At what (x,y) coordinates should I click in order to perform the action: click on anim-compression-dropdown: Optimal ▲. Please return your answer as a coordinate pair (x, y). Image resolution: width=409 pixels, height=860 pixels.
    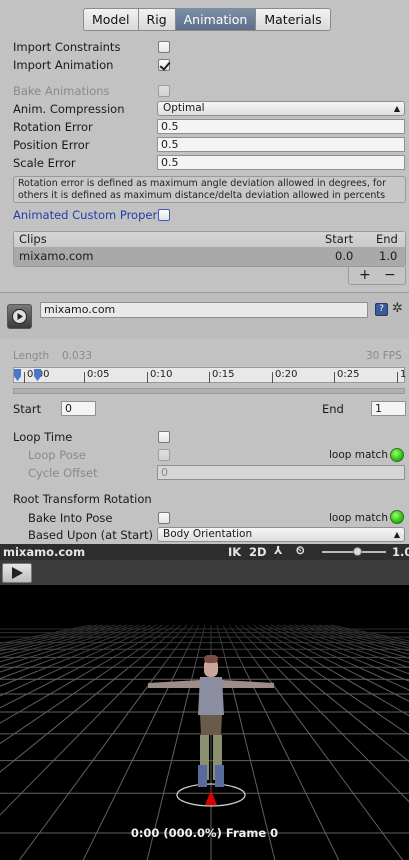
    Looking at the image, I should click on (281, 108).